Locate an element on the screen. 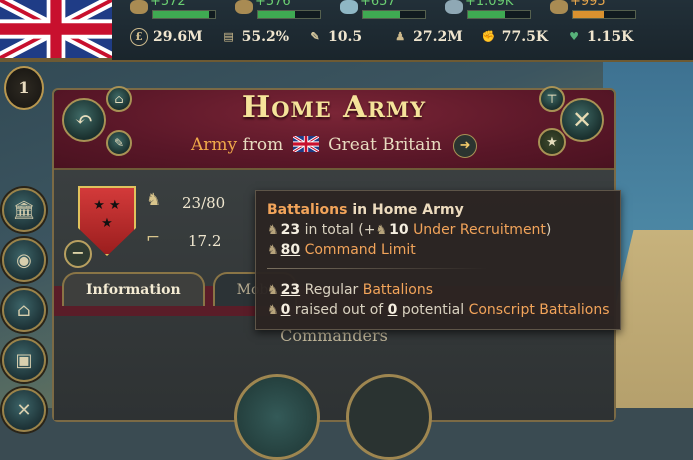 This screenshot has height=460, width=693. pin-icon: ⊤ is located at coordinates (552, 99).